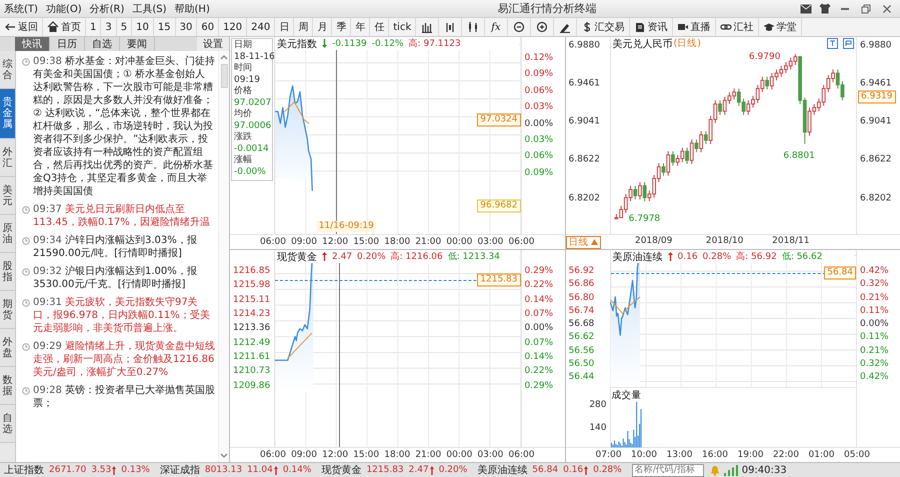 This screenshot has width=900, height=477. What do you see at coordinates (545, 470) in the screenshot?
I see `quote-price: 56.84` at bounding box center [545, 470].